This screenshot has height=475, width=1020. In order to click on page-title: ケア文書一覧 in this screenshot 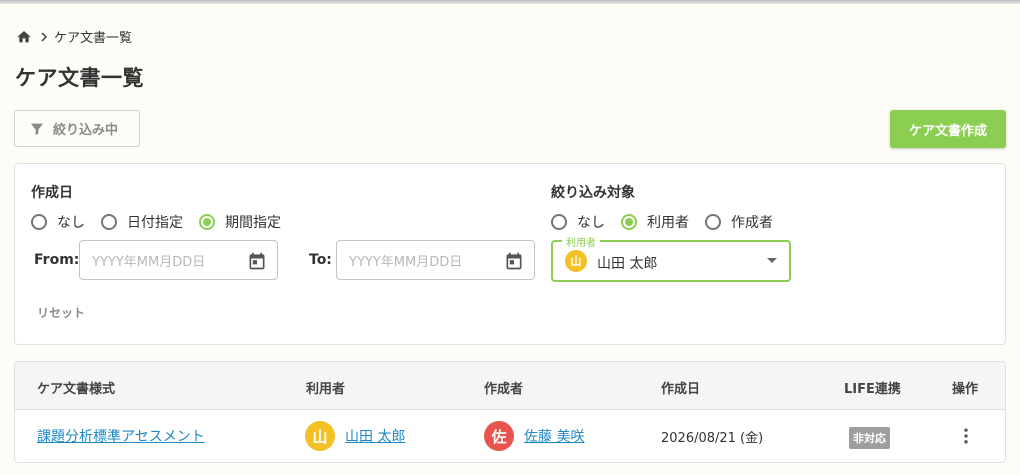, I will do `click(79, 78)`.